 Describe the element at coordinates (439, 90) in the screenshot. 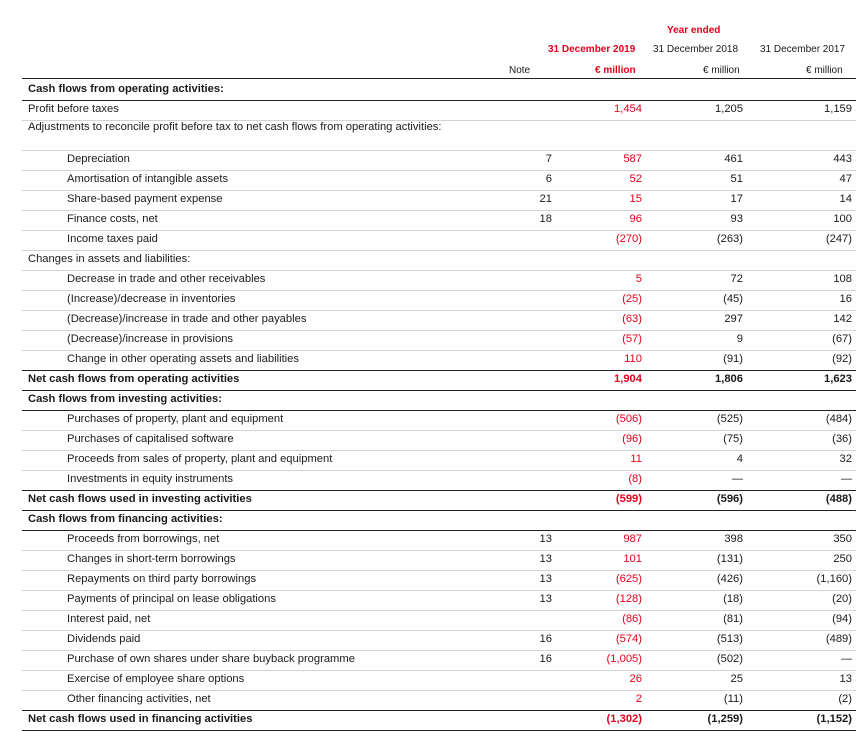

I see `section-heading-row: Cash flows from operating activities:` at that location.